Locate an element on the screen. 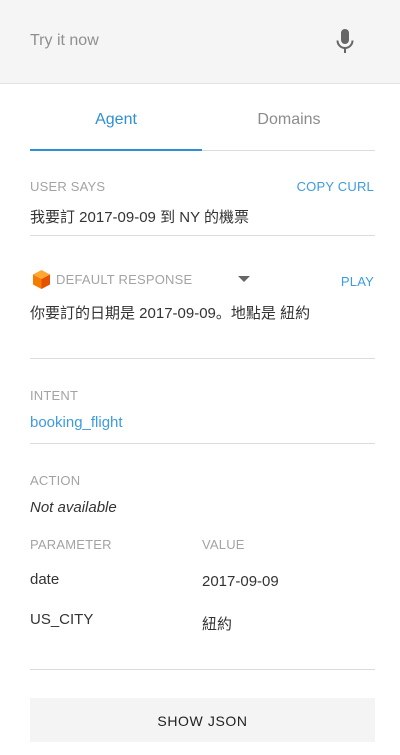  parameter-name: US_CITY is located at coordinates (62, 619).